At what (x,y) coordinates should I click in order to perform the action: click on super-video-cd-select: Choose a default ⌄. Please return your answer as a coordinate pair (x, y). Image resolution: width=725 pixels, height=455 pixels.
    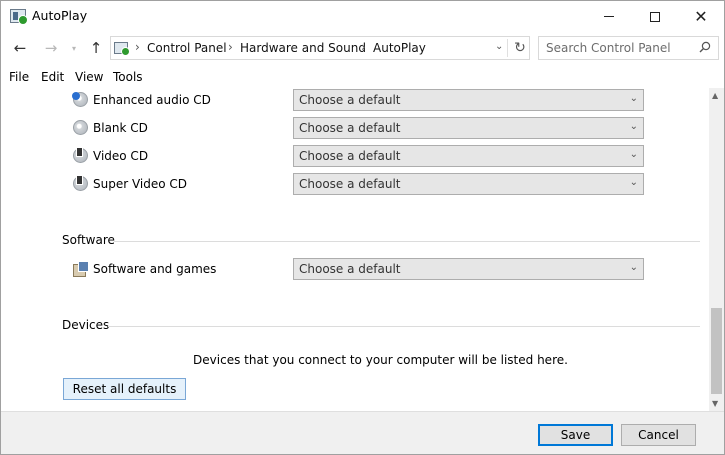
    Looking at the image, I should click on (468, 184).